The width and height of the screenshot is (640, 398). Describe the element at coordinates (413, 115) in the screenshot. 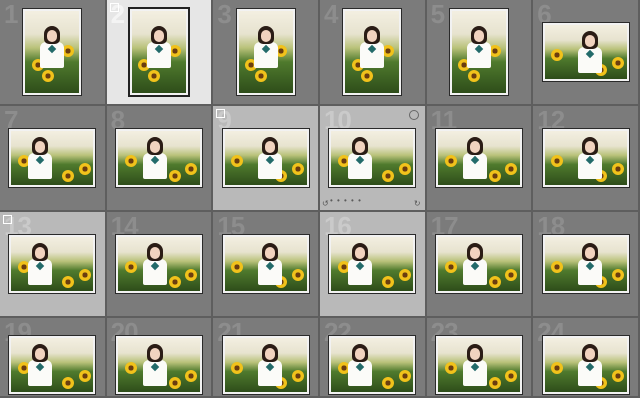

I see `quick-collection-icon` at that location.